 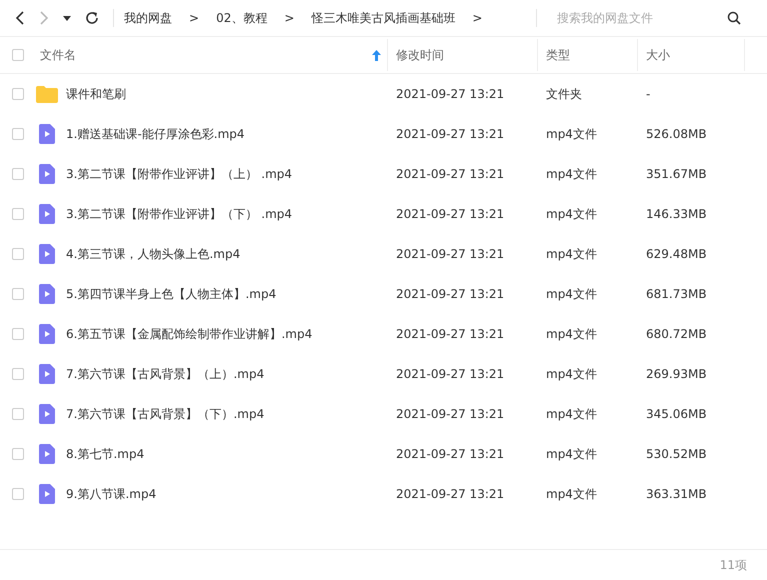 What do you see at coordinates (676, 494) in the screenshot?
I see `file-size: 363.31MB` at bounding box center [676, 494].